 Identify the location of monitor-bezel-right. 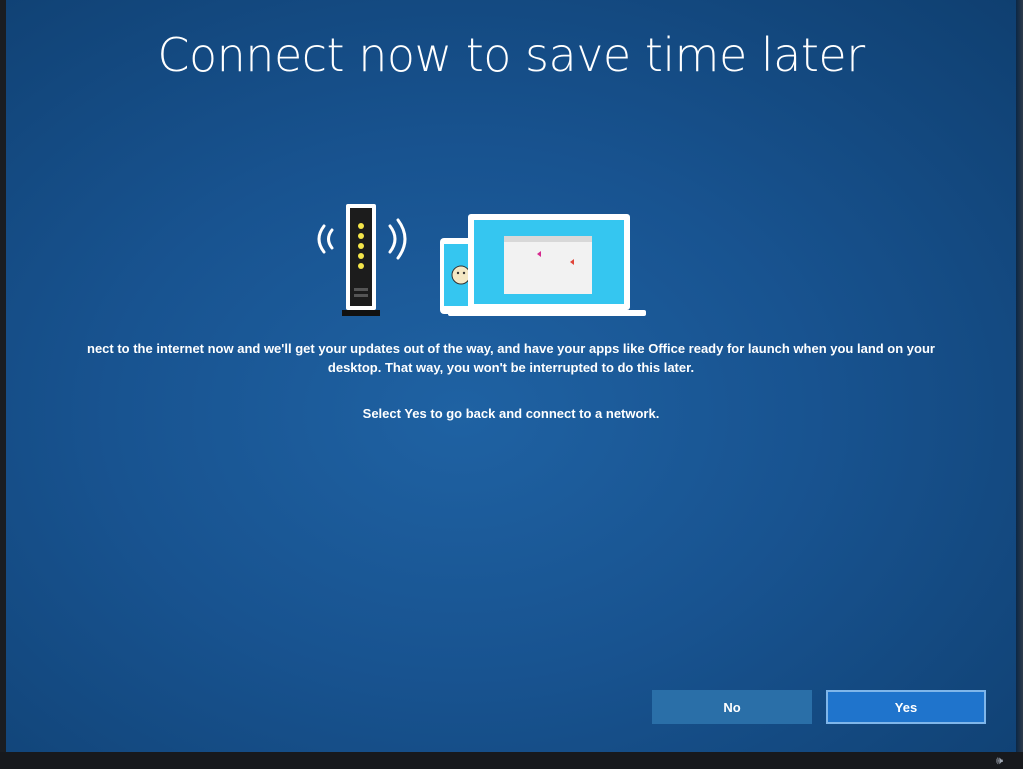
(1019, 384).